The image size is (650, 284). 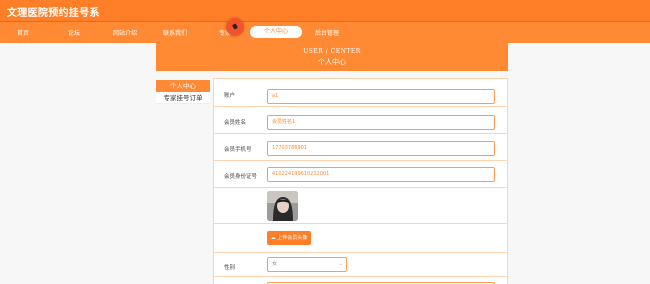 I want to click on sidebar-item-user-center: 个人中心, so click(x=183, y=86).